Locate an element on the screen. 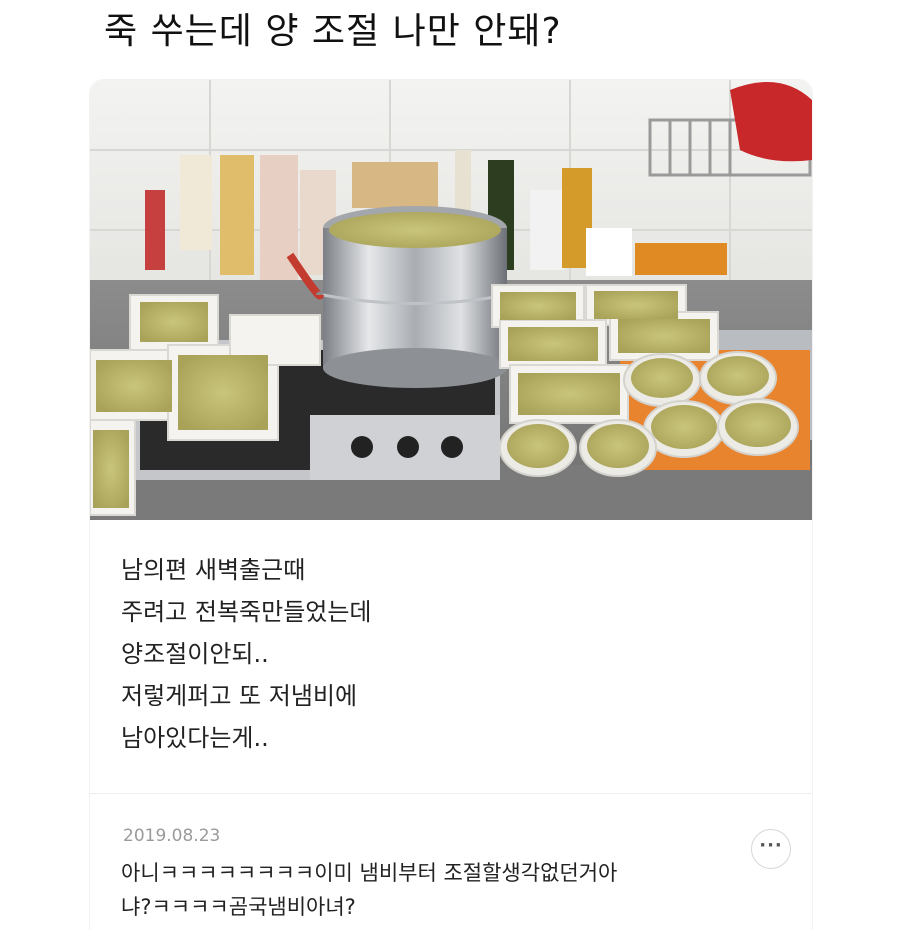 The height and width of the screenshot is (930, 900). post-body-line: 주려고 전복죽만들었는데 is located at coordinates (246, 612).